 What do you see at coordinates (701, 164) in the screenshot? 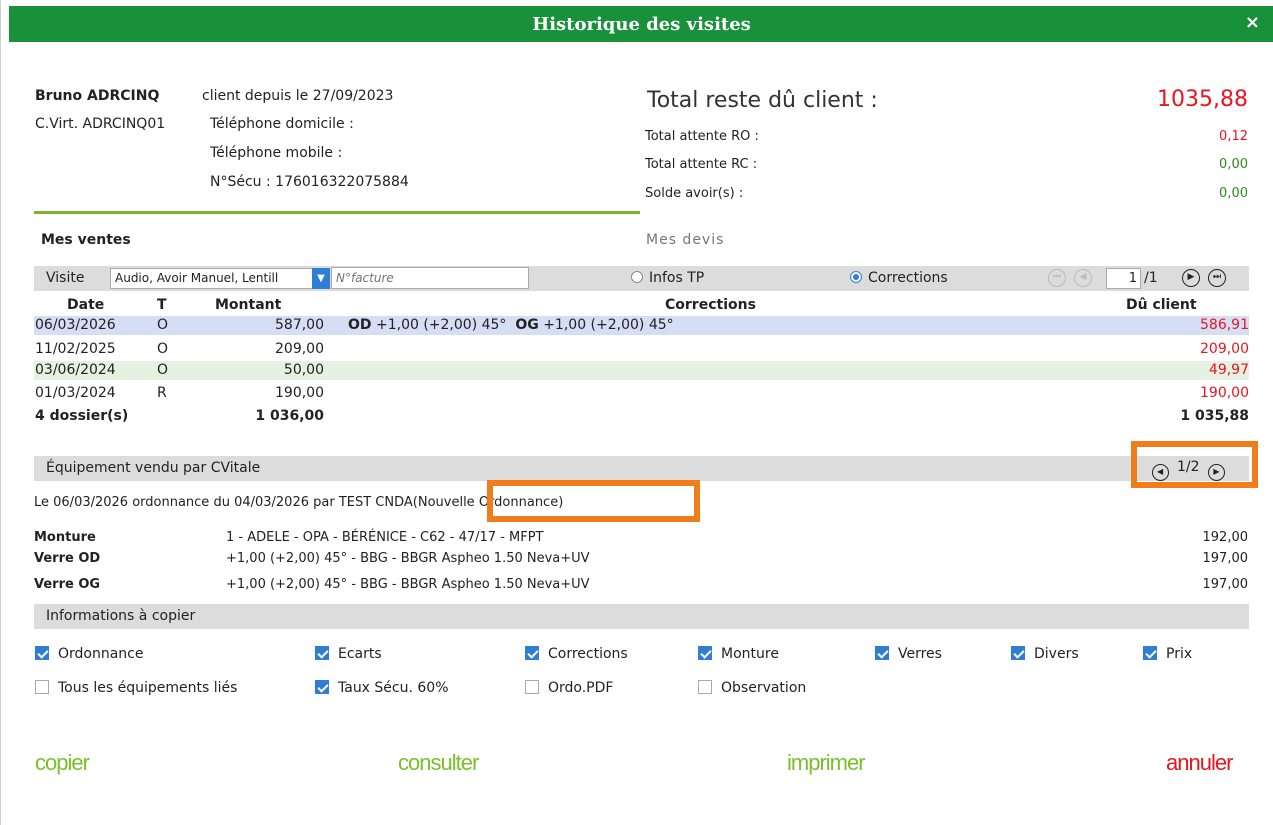
I see `total-rc-label: Total attente RC :` at bounding box center [701, 164].